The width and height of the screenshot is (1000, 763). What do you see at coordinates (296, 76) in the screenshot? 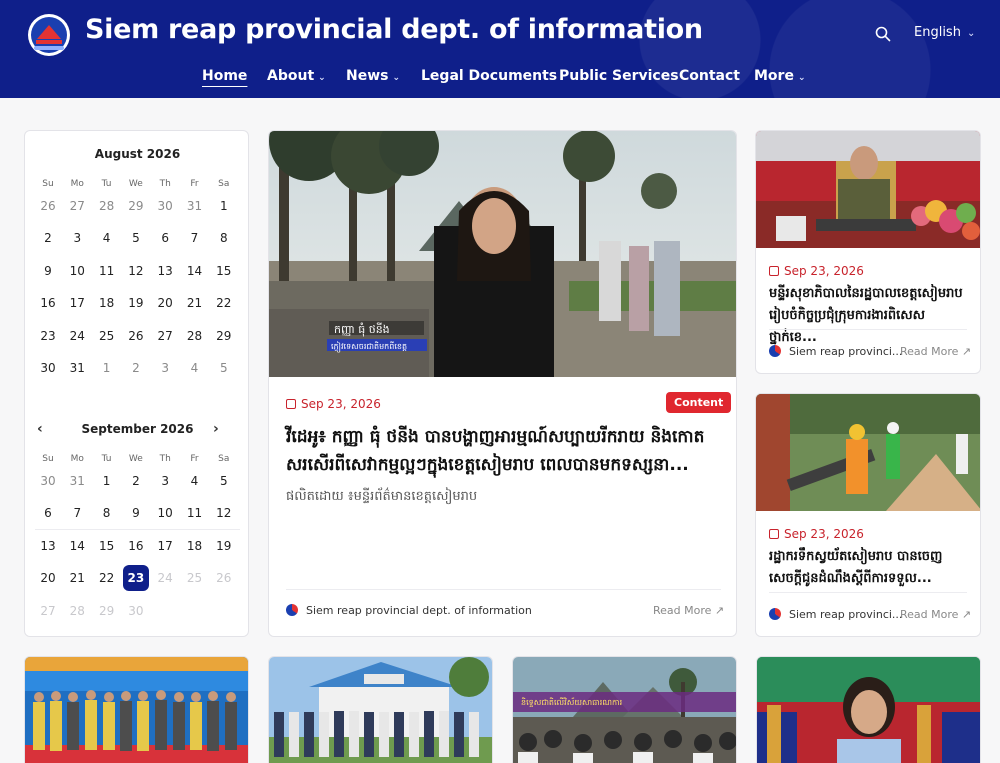
I see `nav-about: About ⌄` at bounding box center [296, 76].